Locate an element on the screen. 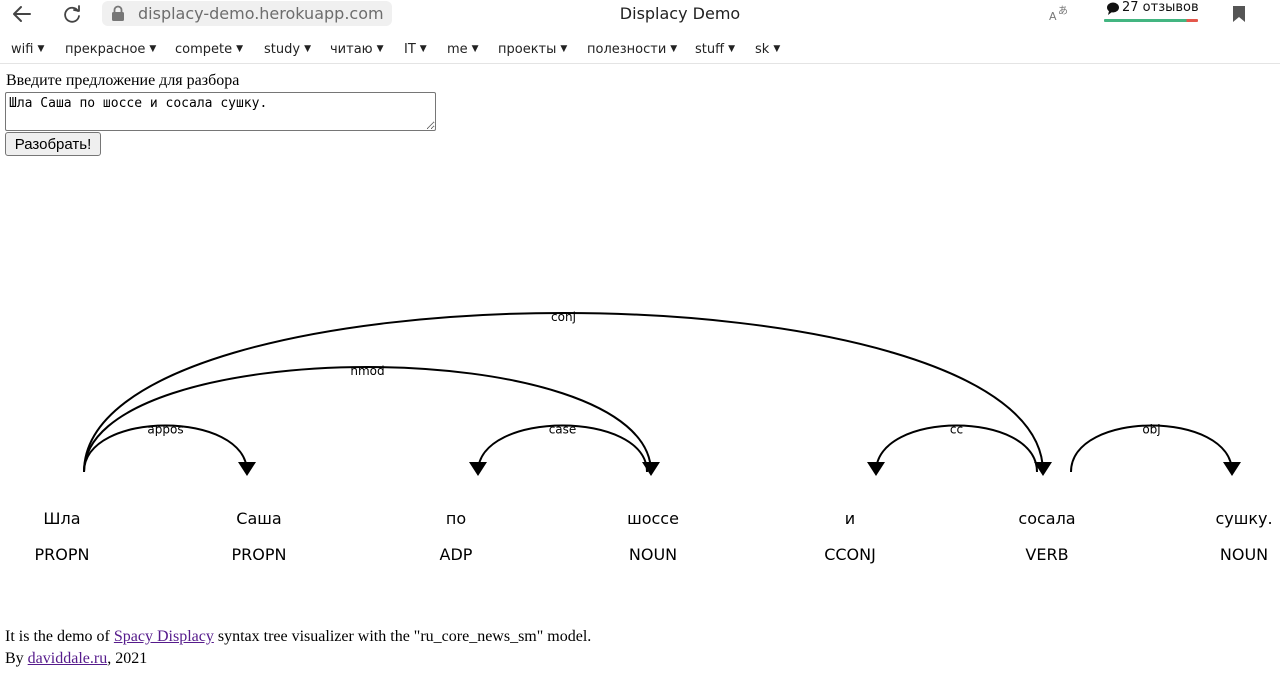 This screenshot has width=1280, height=692. token-word: и is located at coordinates (850, 518).